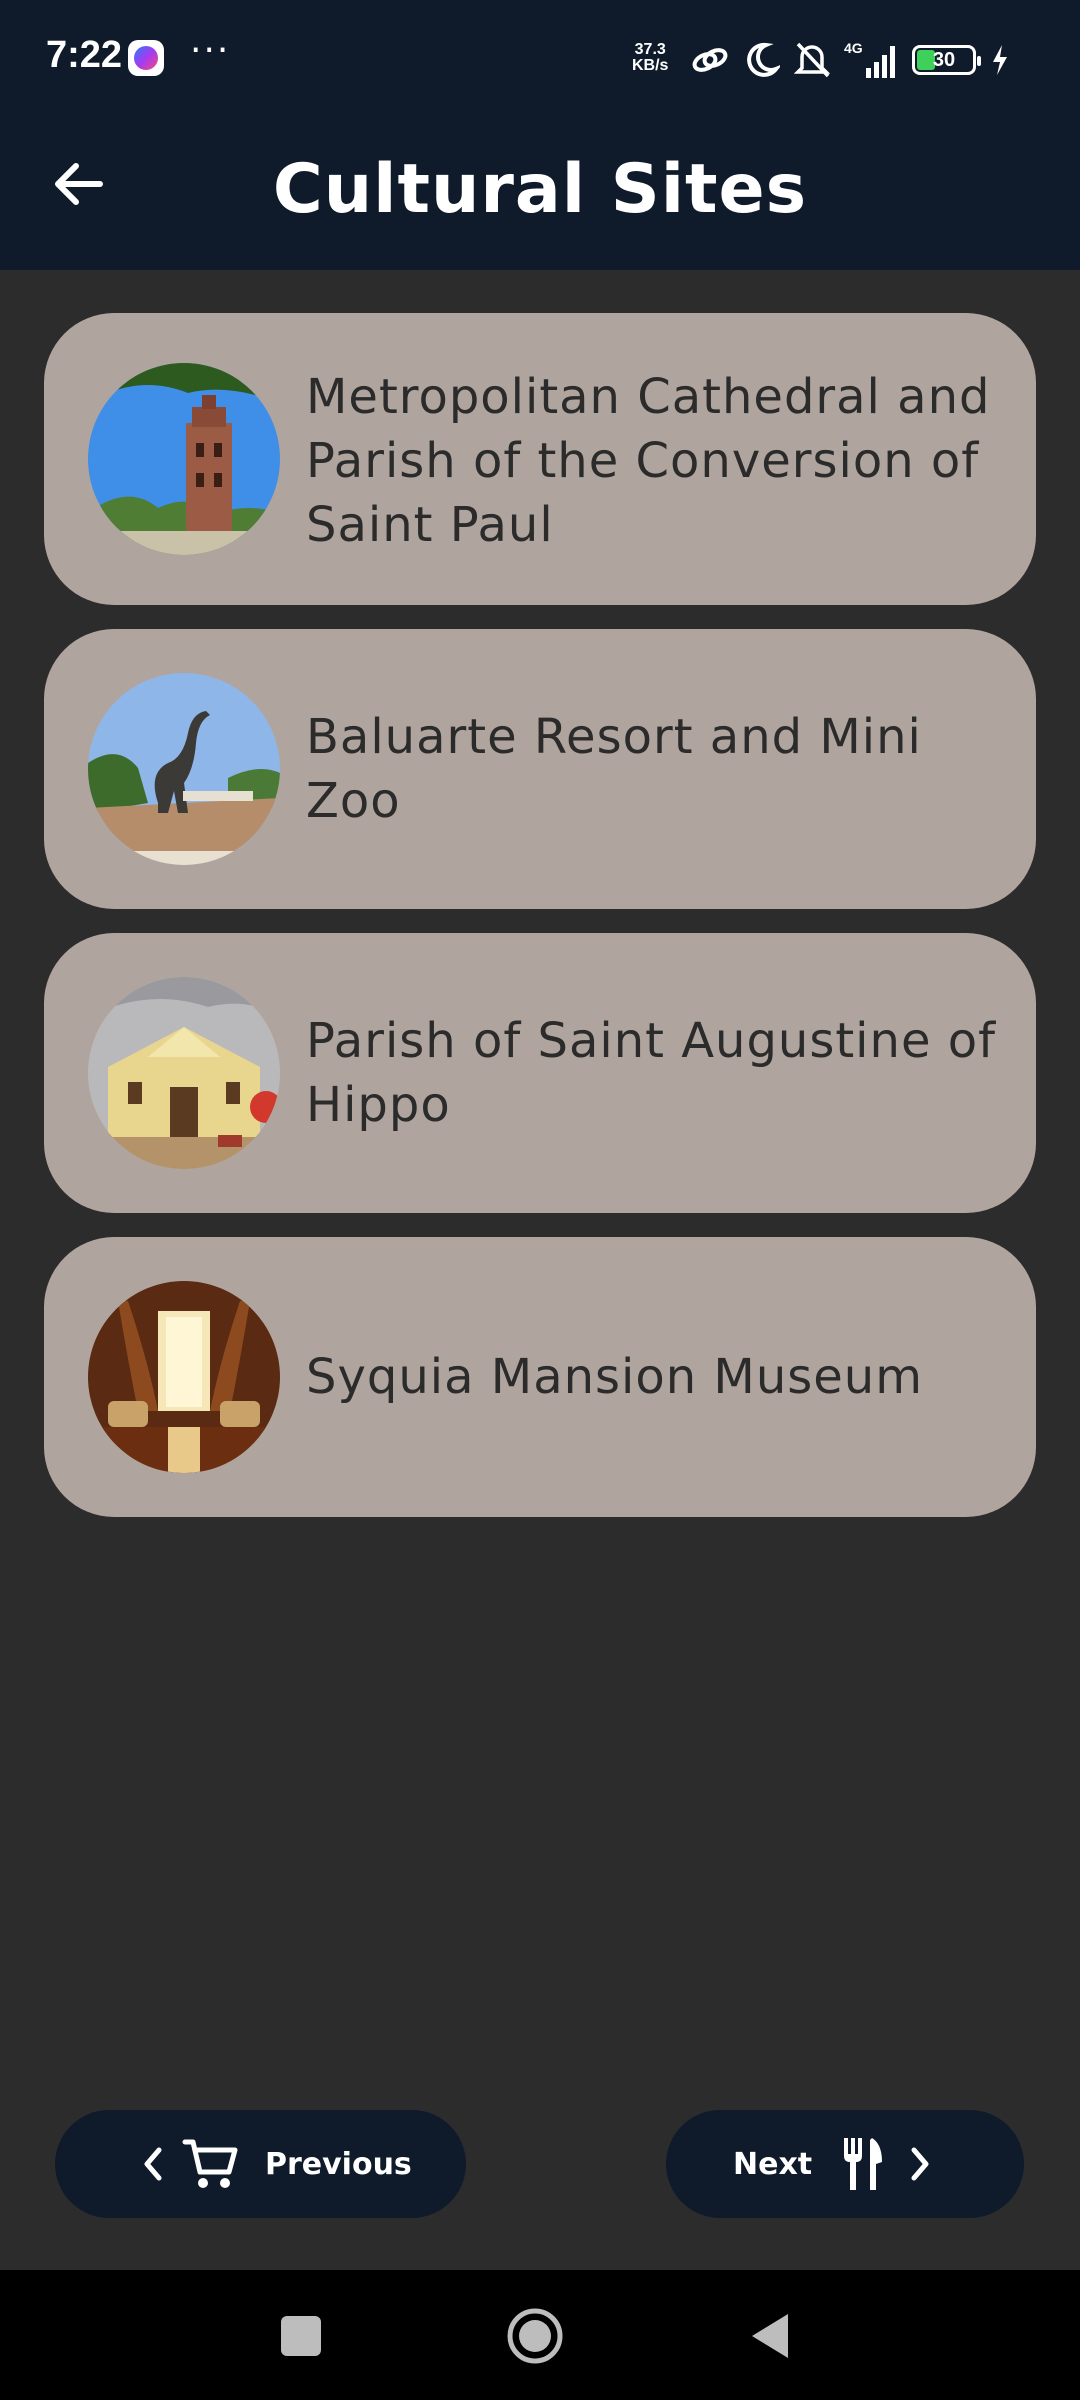 The width and height of the screenshot is (1080, 2400). What do you see at coordinates (650, 49) in the screenshot?
I see `network-speed-value: 37.3` at bounding box center [650, 49].